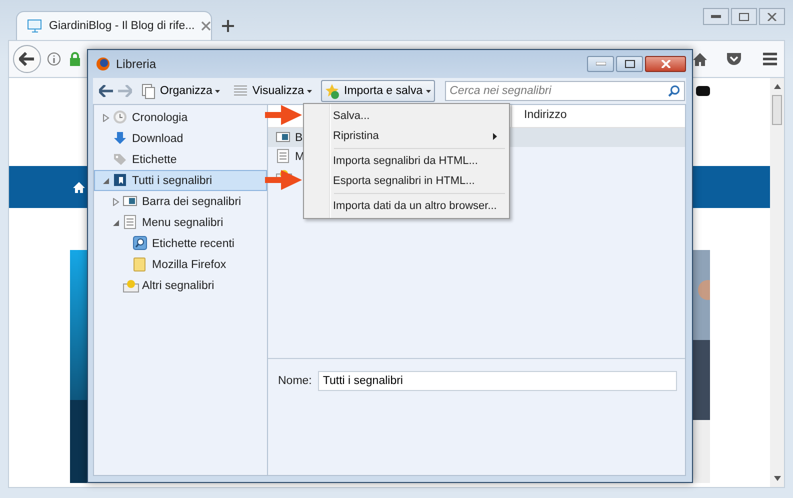  What do you see at coordinates (564, 91) in the screenshot?
I see `search-field: Cerca nei segnalibri` at bounding box center [564, 91].